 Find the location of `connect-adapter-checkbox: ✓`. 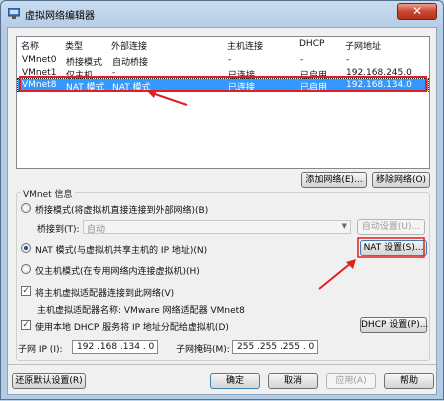

connect-adapter-checkbox: ✓ is located at coordinates (26, 291).